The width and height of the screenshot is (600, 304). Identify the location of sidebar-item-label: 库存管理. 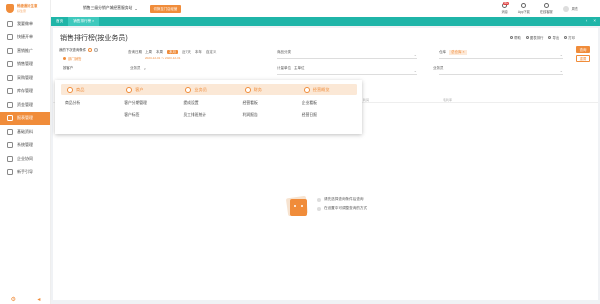
(25, 91).